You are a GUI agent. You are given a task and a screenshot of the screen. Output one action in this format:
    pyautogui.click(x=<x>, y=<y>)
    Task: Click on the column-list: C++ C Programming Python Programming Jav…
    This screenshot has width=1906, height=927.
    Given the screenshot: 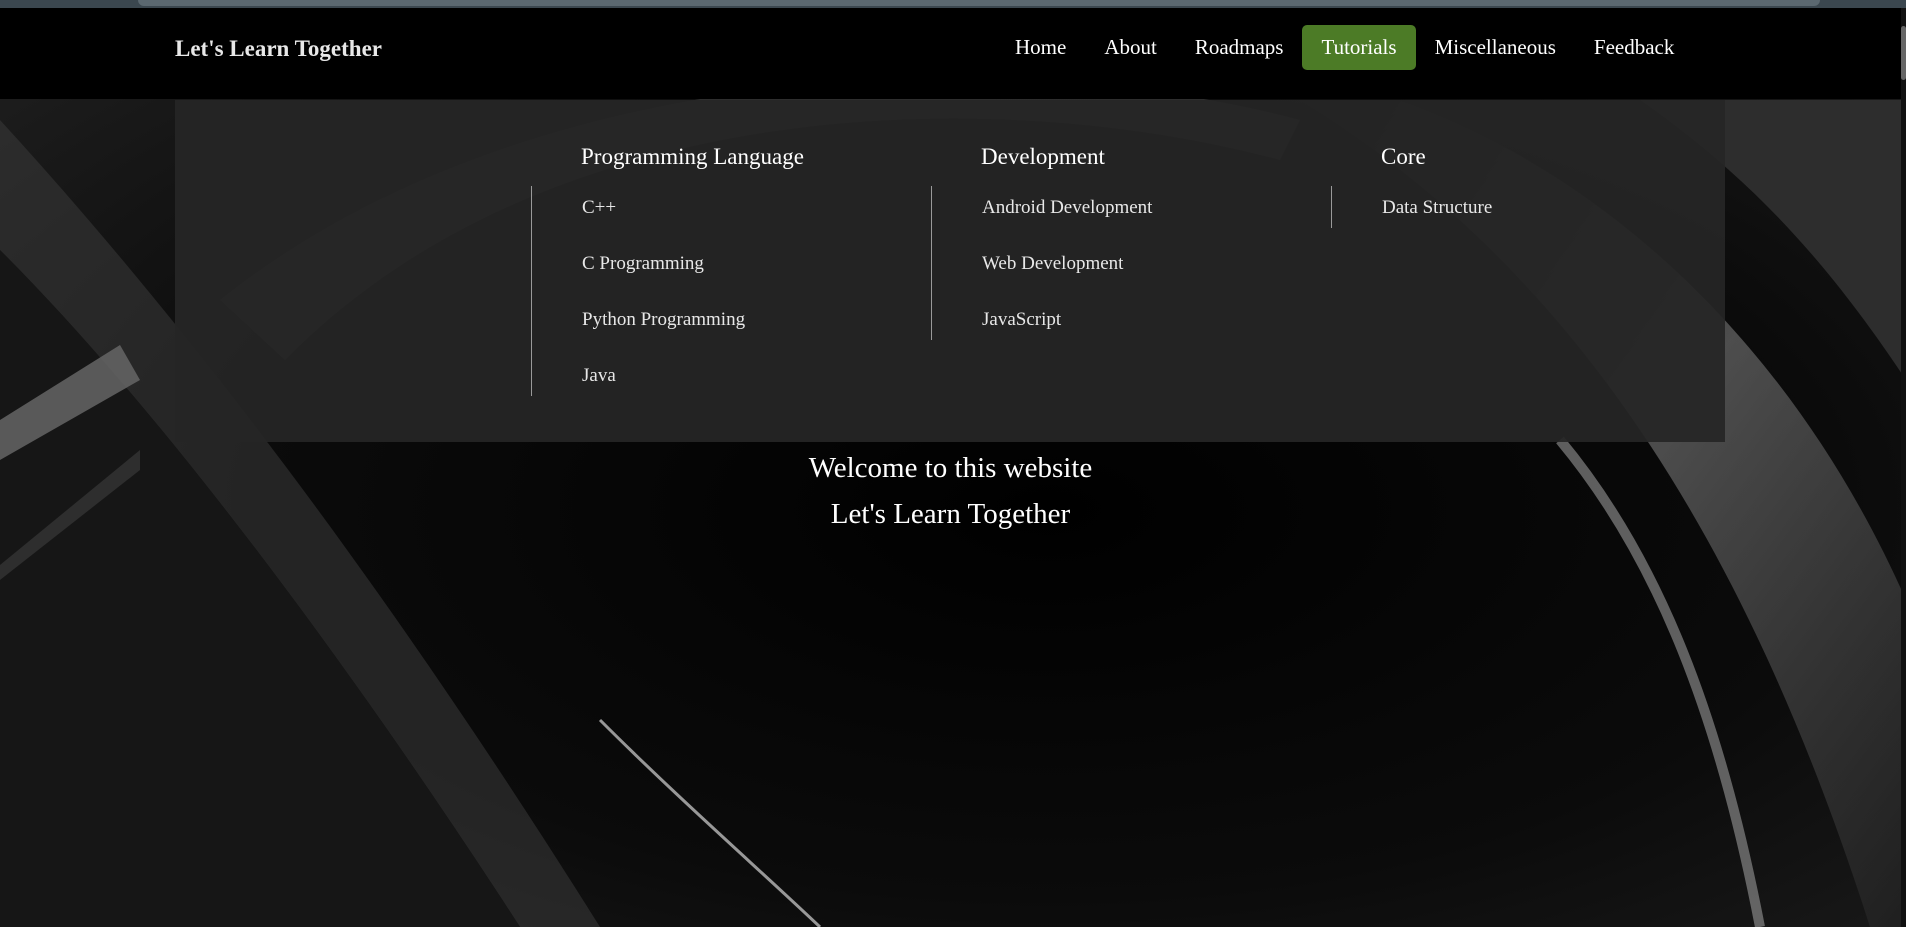 What is the action you would take?
    pyautogui.click(x=667, y=291)
    